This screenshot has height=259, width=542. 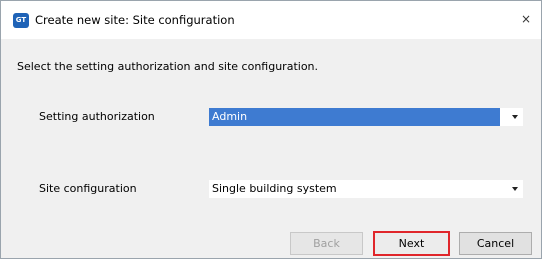 What do you see at coordinates (97, 116) in the screenshot?
I see `setting-authorization-label: Setting authorization` at bounding box center [97, 116].